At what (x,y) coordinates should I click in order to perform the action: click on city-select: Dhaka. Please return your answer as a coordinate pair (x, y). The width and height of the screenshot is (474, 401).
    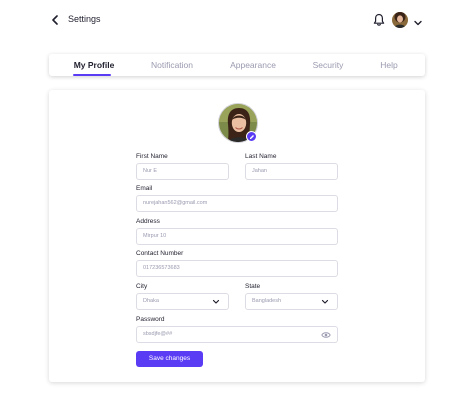
    Looking at the image, I should click on (182, 301).